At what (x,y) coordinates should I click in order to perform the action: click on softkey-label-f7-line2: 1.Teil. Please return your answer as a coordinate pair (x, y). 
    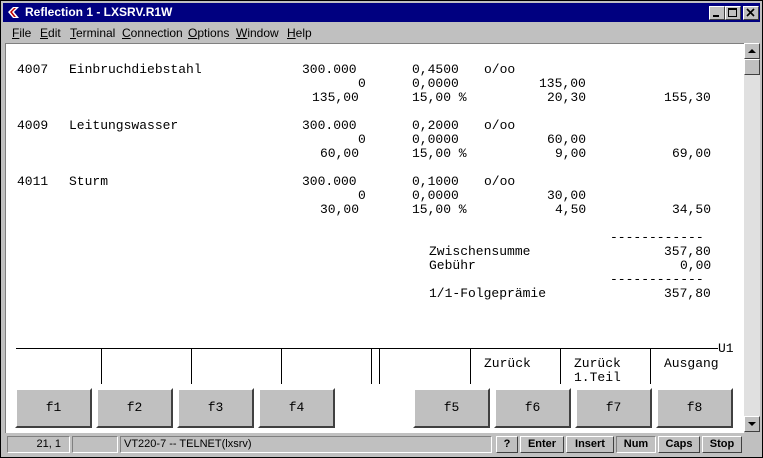
    Looking at the image, I should click on (597, 377).